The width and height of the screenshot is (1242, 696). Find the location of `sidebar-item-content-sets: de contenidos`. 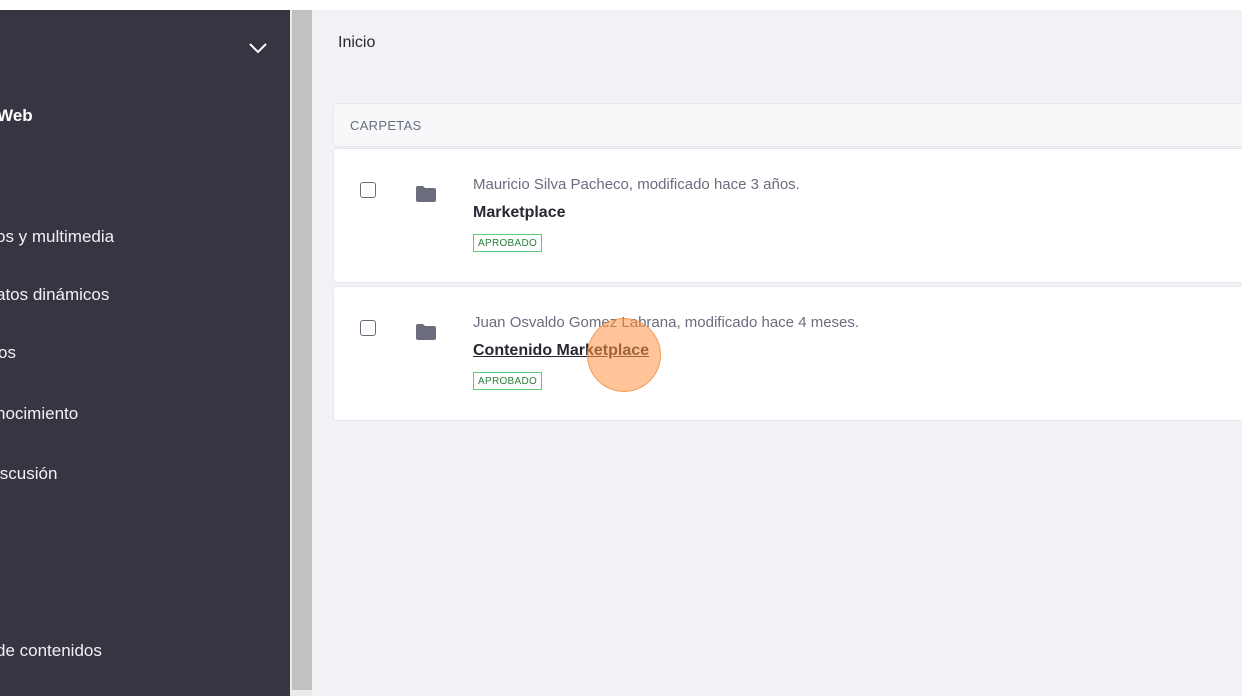

sidebar-item-content-sets: de contenidos is located at coordinates (51, 651).